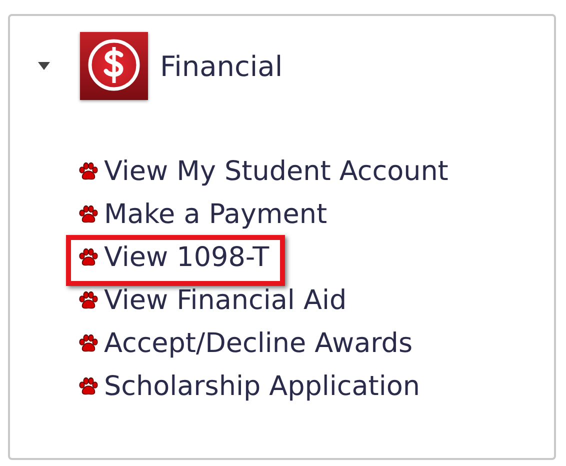 Image resolution: width=566 pixels, height=466 pixels. What do you see at coordinates (263, 172) in the screenshot?
I see `menu-link: View My Student Account` at bounding box center [263, 172].